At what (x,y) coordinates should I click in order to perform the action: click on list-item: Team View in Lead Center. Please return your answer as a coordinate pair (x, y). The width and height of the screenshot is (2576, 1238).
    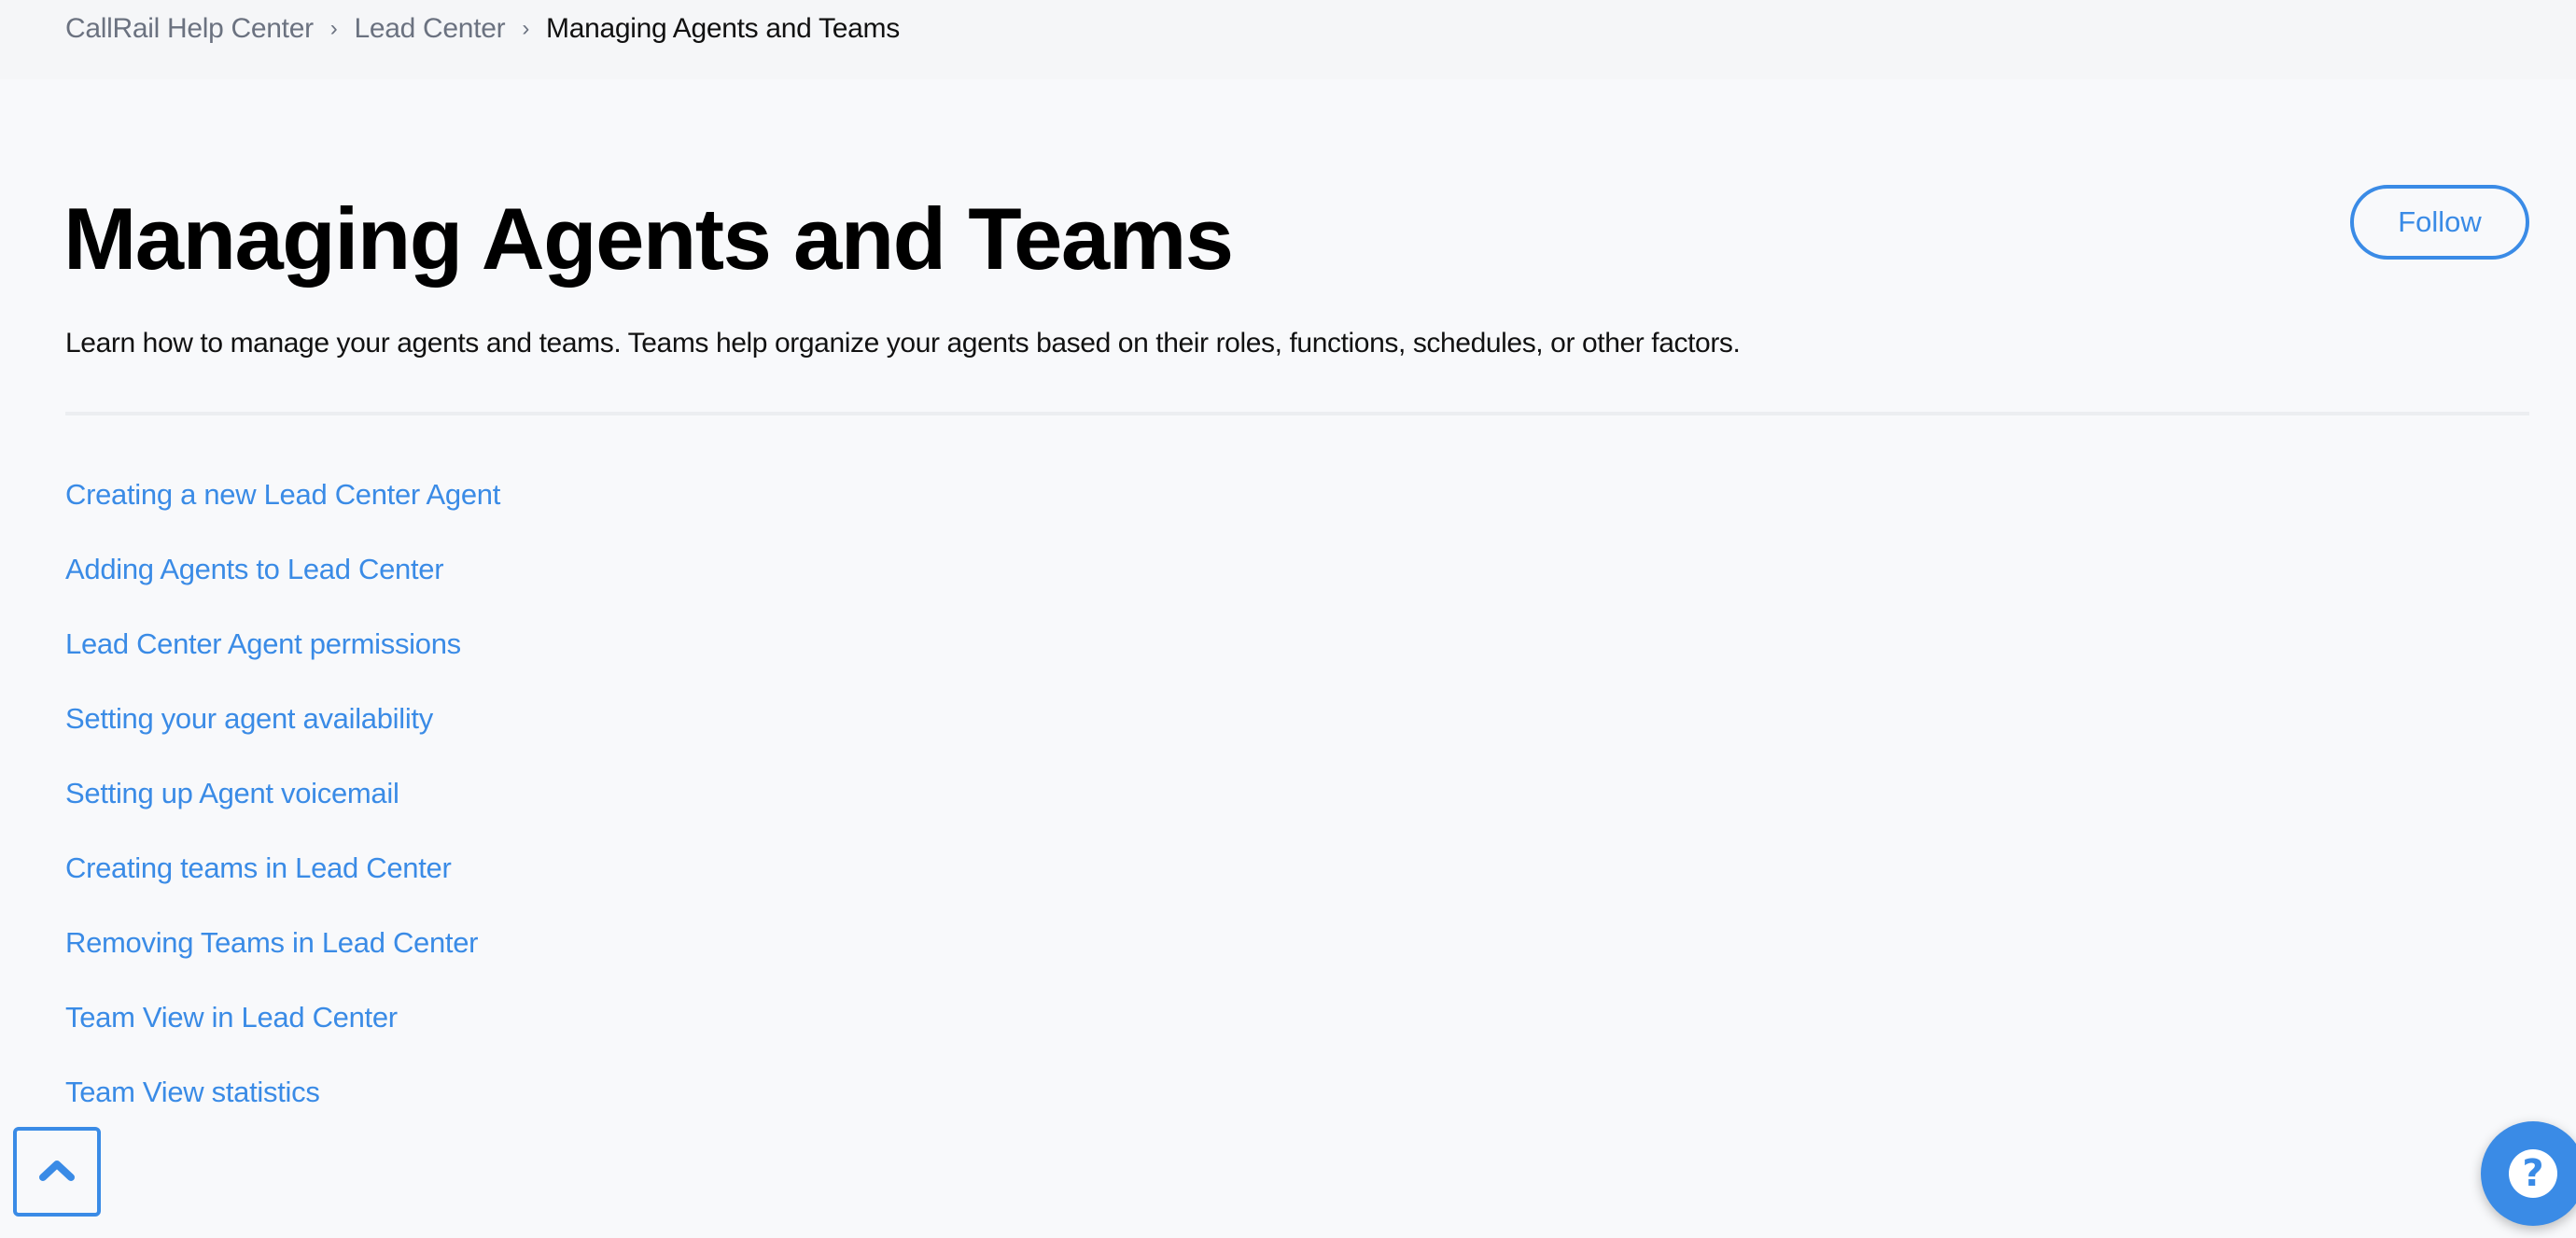
    Looking at the image, I should click on (282, 1034).